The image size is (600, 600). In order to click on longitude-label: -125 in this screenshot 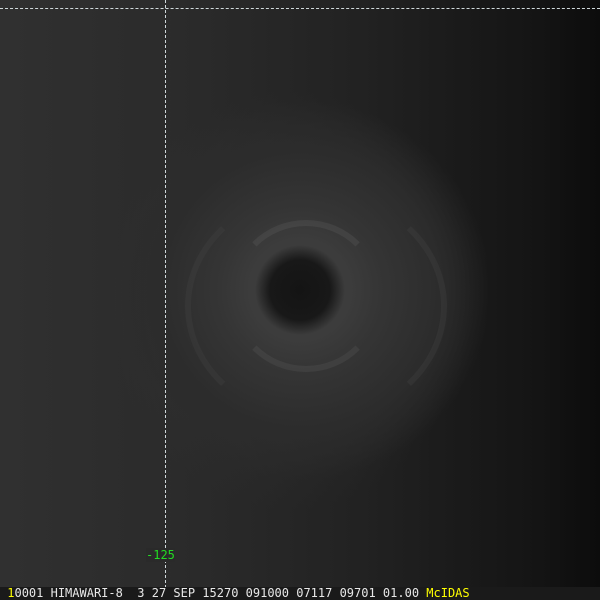, I will do `click(160, 555)`.